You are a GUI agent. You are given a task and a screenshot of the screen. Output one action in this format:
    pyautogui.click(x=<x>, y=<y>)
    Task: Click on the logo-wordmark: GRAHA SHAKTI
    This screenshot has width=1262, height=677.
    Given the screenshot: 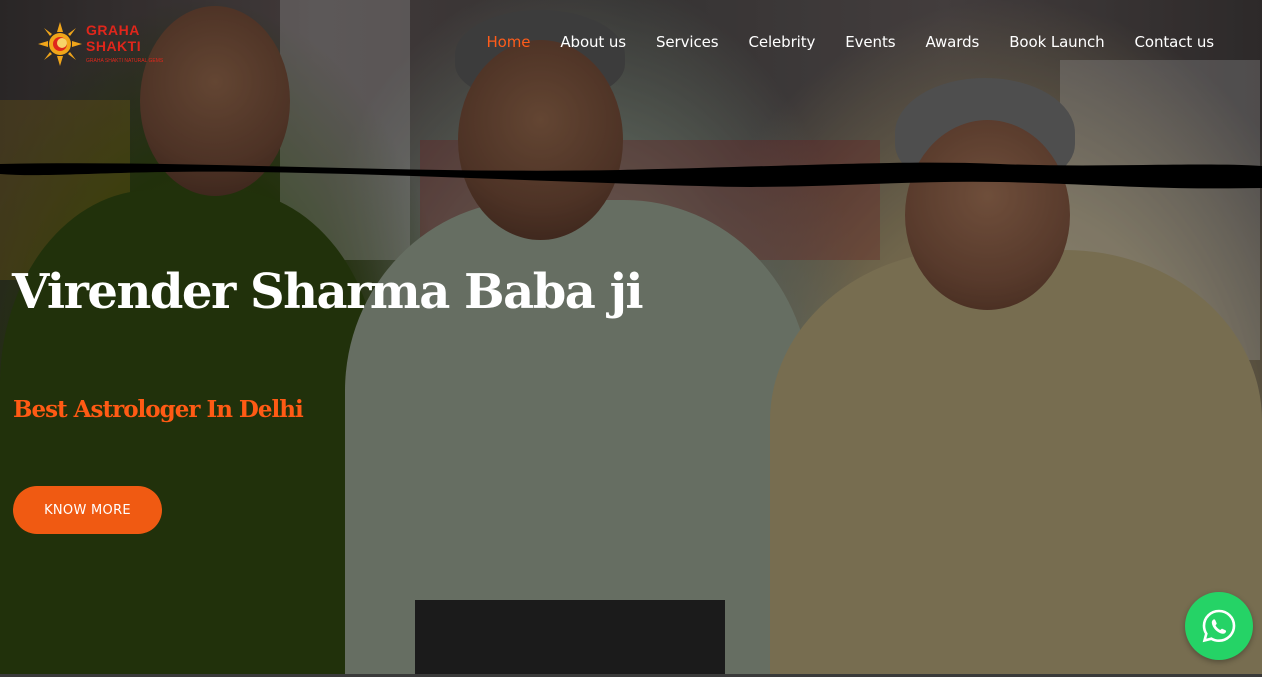 What is the action you would take?
    pyautogui.click(x=113, y=38)
    